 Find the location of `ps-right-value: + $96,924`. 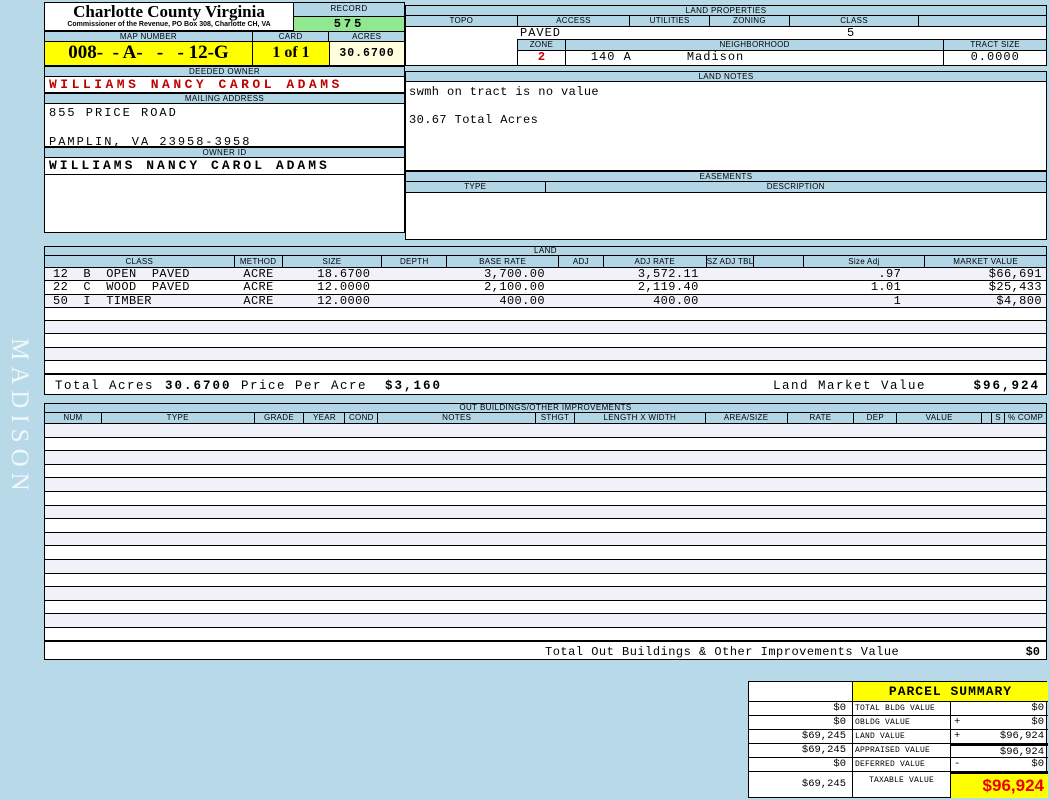

ps-right-value: + $96,924 is located at coordinates (999, 737).